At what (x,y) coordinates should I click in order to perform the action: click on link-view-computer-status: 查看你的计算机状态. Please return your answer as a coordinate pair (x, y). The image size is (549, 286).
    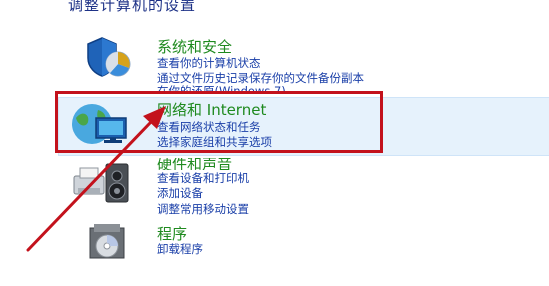
    Looking at the image, I should click on (209, 63).